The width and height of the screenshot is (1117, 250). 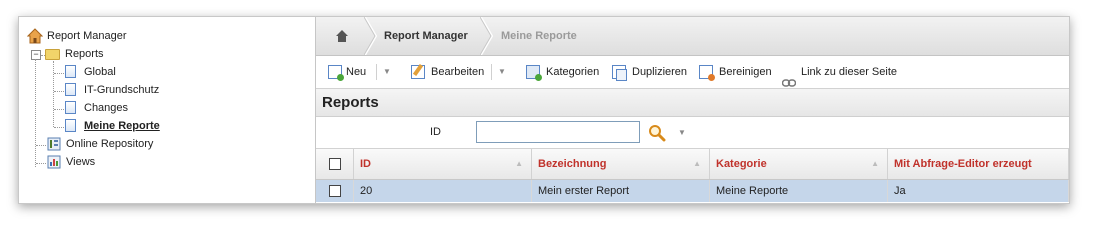 I want to click on filter-bar: ID ▼, so click(x=692, y=133).